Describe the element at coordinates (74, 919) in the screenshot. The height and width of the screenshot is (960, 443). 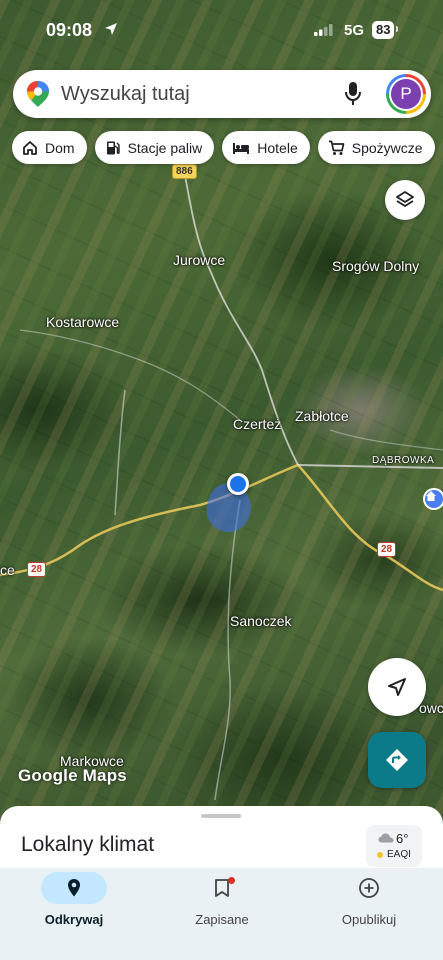
I see `nav-label: Odkrywaj` at that location.